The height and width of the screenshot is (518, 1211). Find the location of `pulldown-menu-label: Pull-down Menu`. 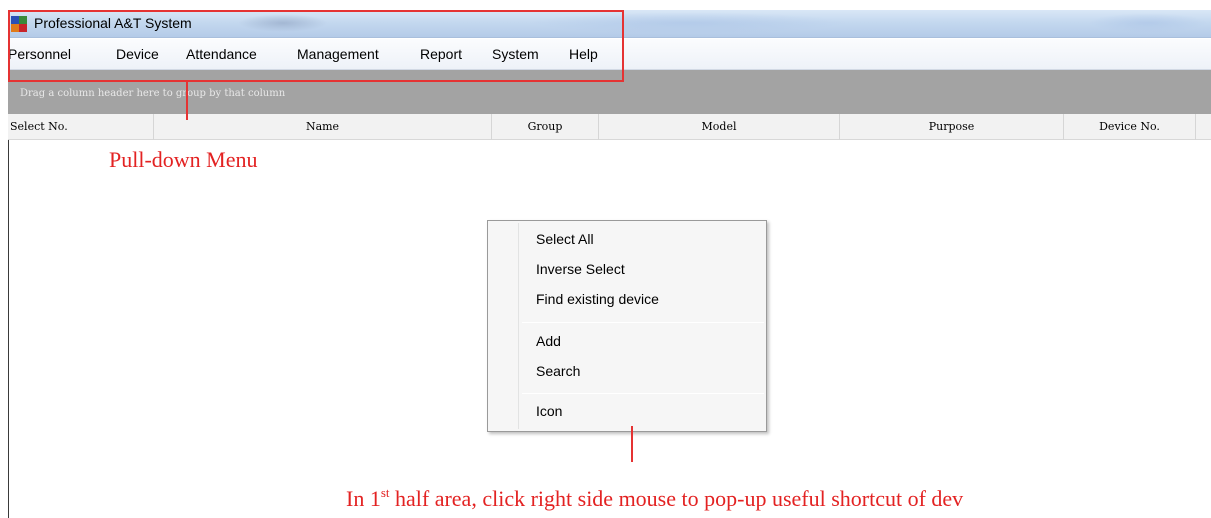

pulldown-menu-label: Pull-down Menu is located at coordinates (183, 159).